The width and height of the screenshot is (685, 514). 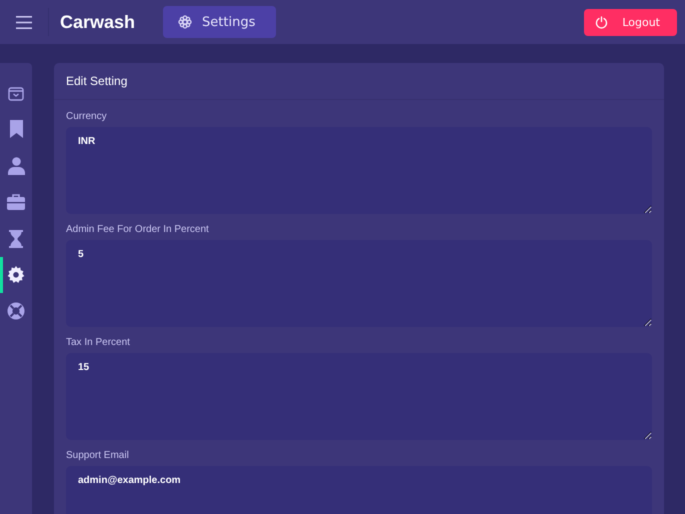 I want to click on brand-name: Carwash, so click(x=98, y=22).